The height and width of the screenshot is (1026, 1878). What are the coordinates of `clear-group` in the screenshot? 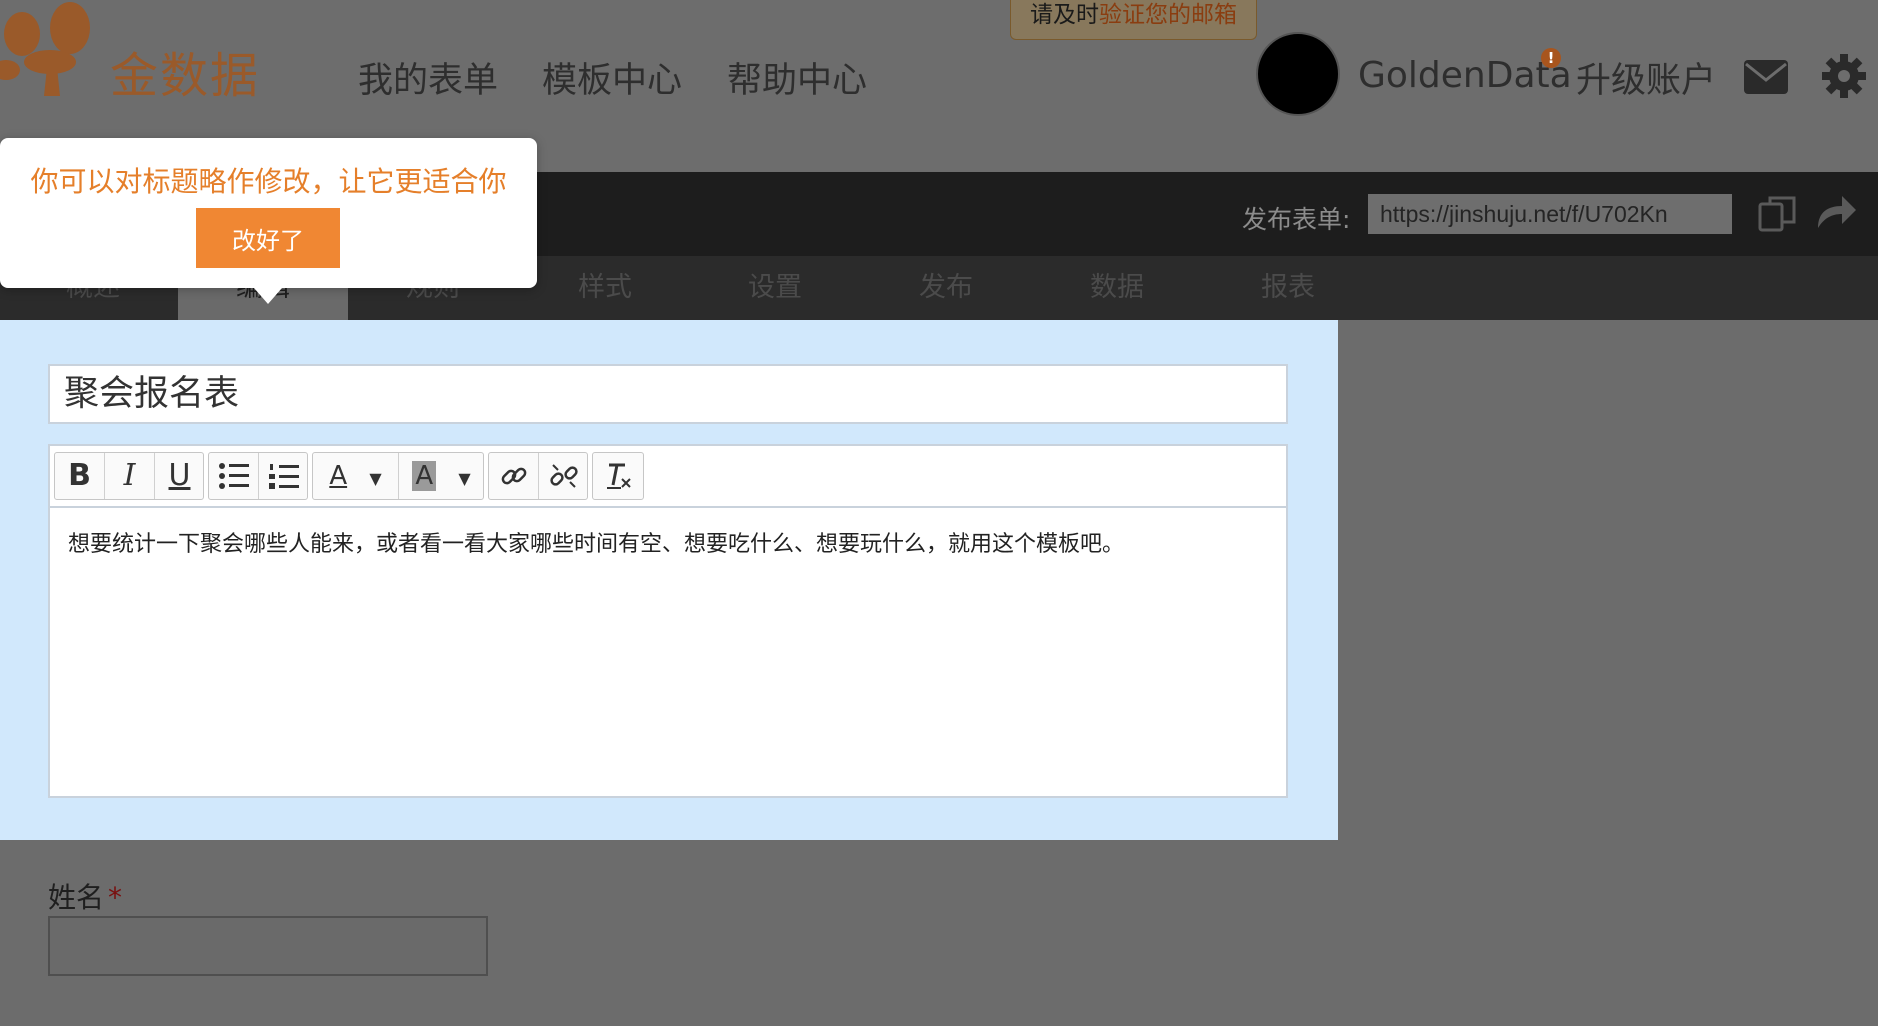 It's located at (618, 476).